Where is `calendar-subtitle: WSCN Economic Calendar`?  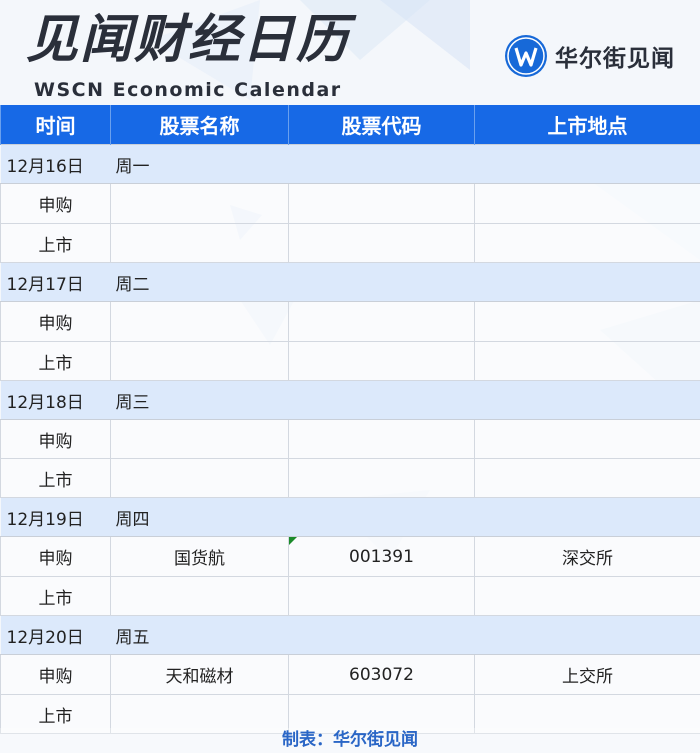
calendar-subtitle: WSCN Economic Calendar is located at coordinates (188, 90).